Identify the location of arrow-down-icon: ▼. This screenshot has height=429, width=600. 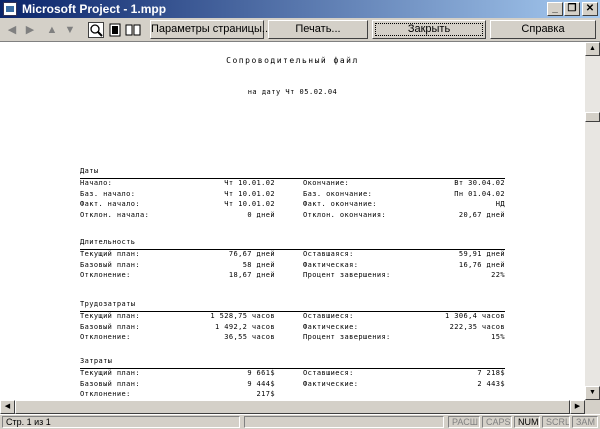
(70, 30).